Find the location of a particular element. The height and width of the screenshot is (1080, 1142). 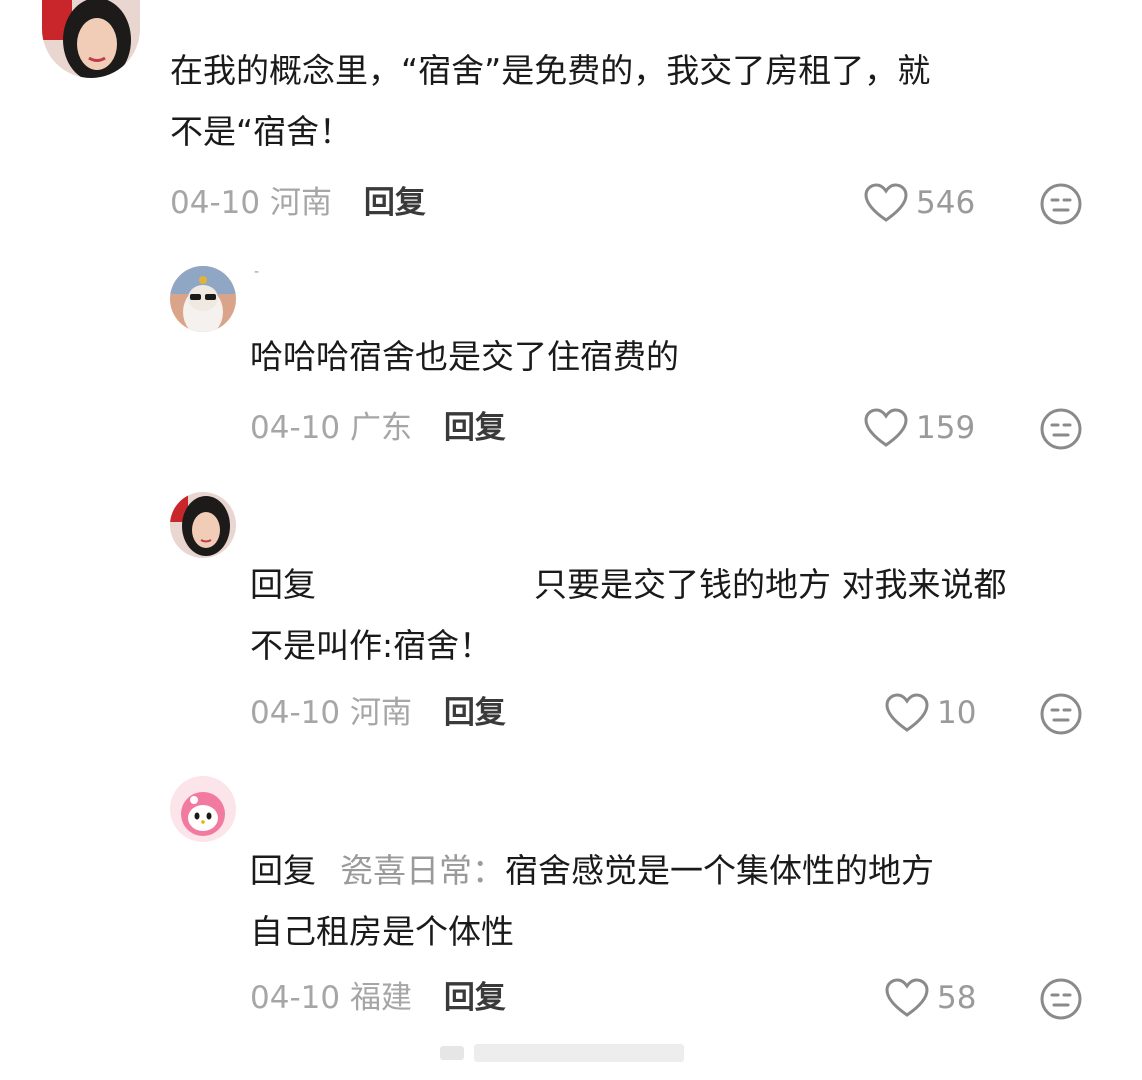

like-button: 58 is located at coordinates (930, 998).